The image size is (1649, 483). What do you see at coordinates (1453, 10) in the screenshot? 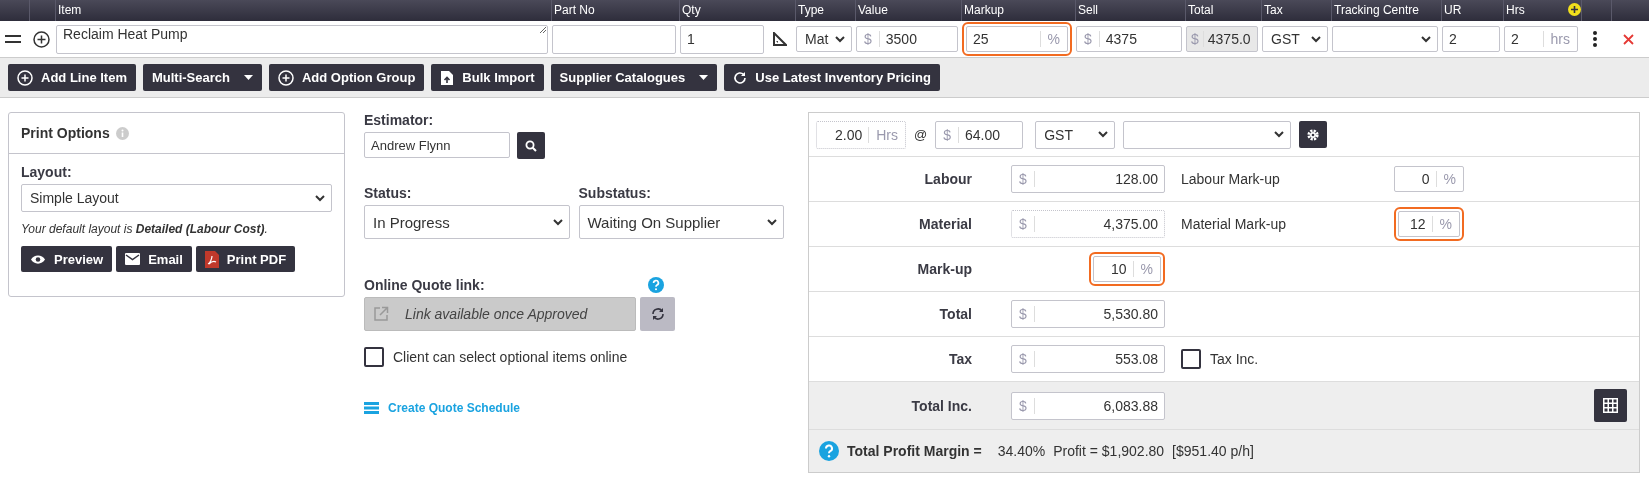
I see `column-header: UR` at bounding box center [1453, 10].